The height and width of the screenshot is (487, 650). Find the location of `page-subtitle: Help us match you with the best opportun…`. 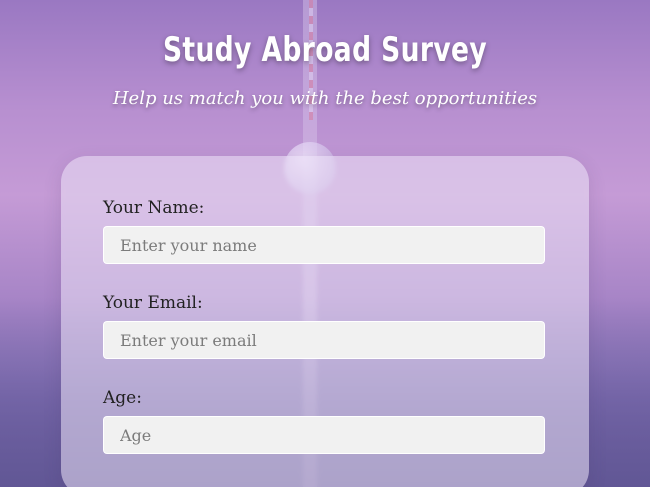

page-subtitle: Help us match you with the best opportun… is located at coordinates (325, 98).